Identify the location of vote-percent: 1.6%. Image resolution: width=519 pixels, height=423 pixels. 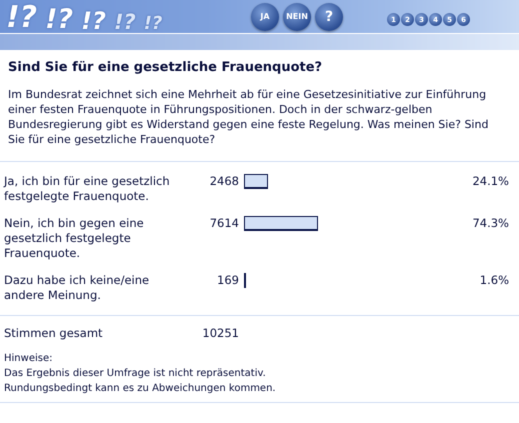
(493, 280).